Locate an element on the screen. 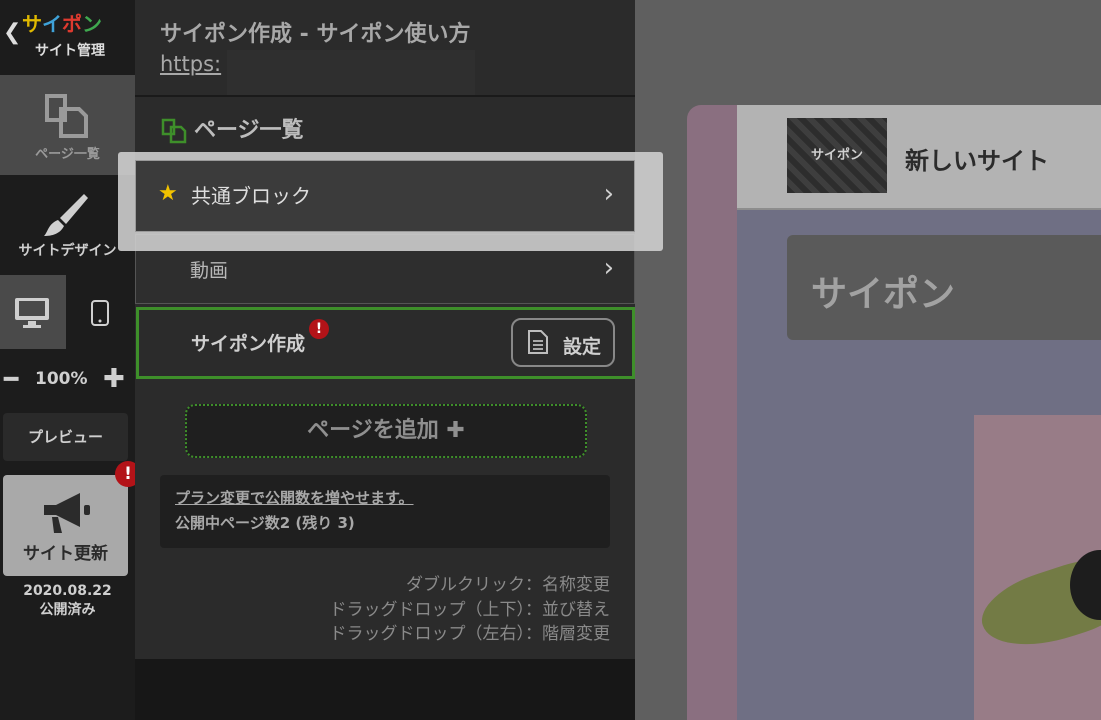  page-settings-button: 設定 is located at coordinates (563, 342).